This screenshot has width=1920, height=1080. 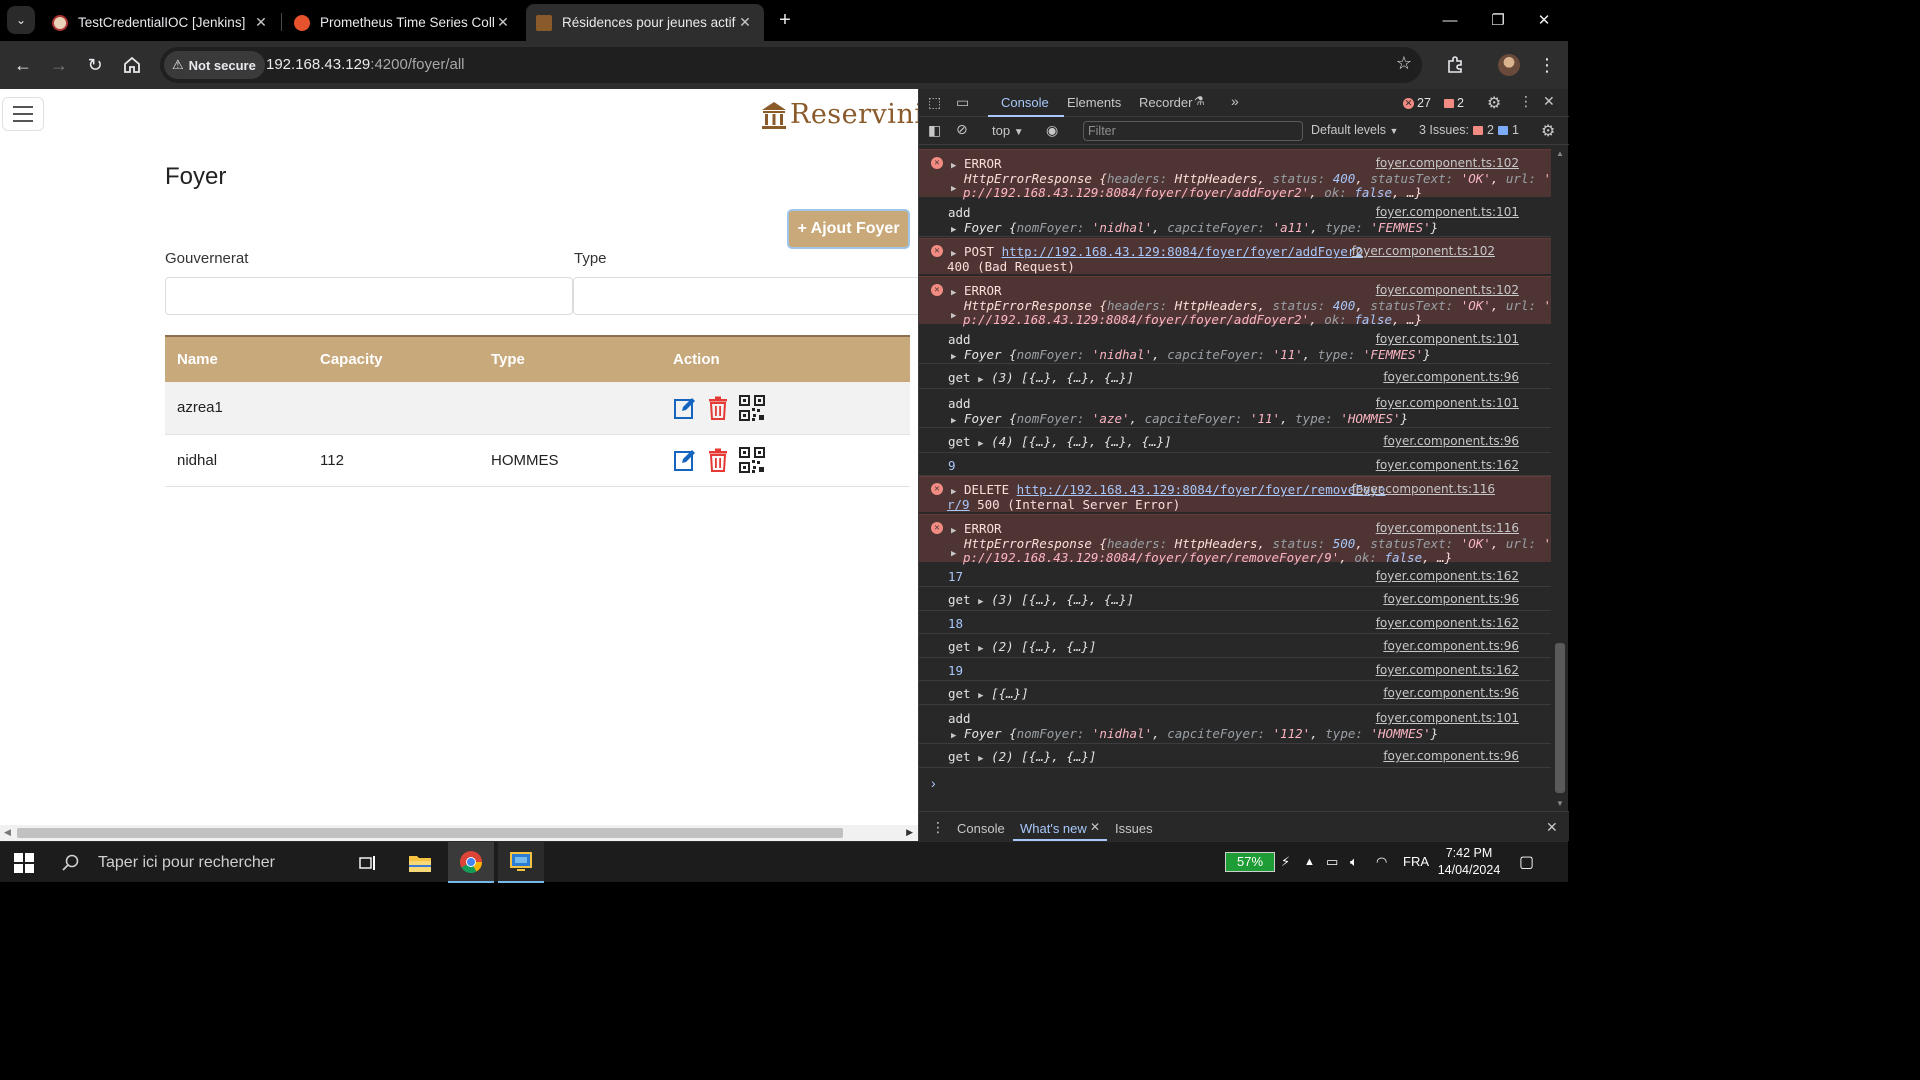 I want to click on sidebar-toggle-icon: ◧, so click(x=934, y=130).